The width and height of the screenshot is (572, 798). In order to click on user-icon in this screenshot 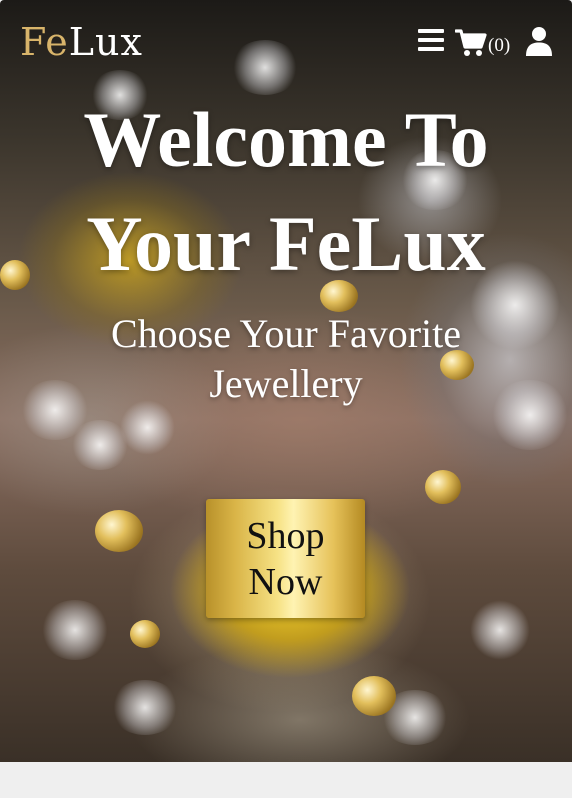, I will do `click(539, 41)`.